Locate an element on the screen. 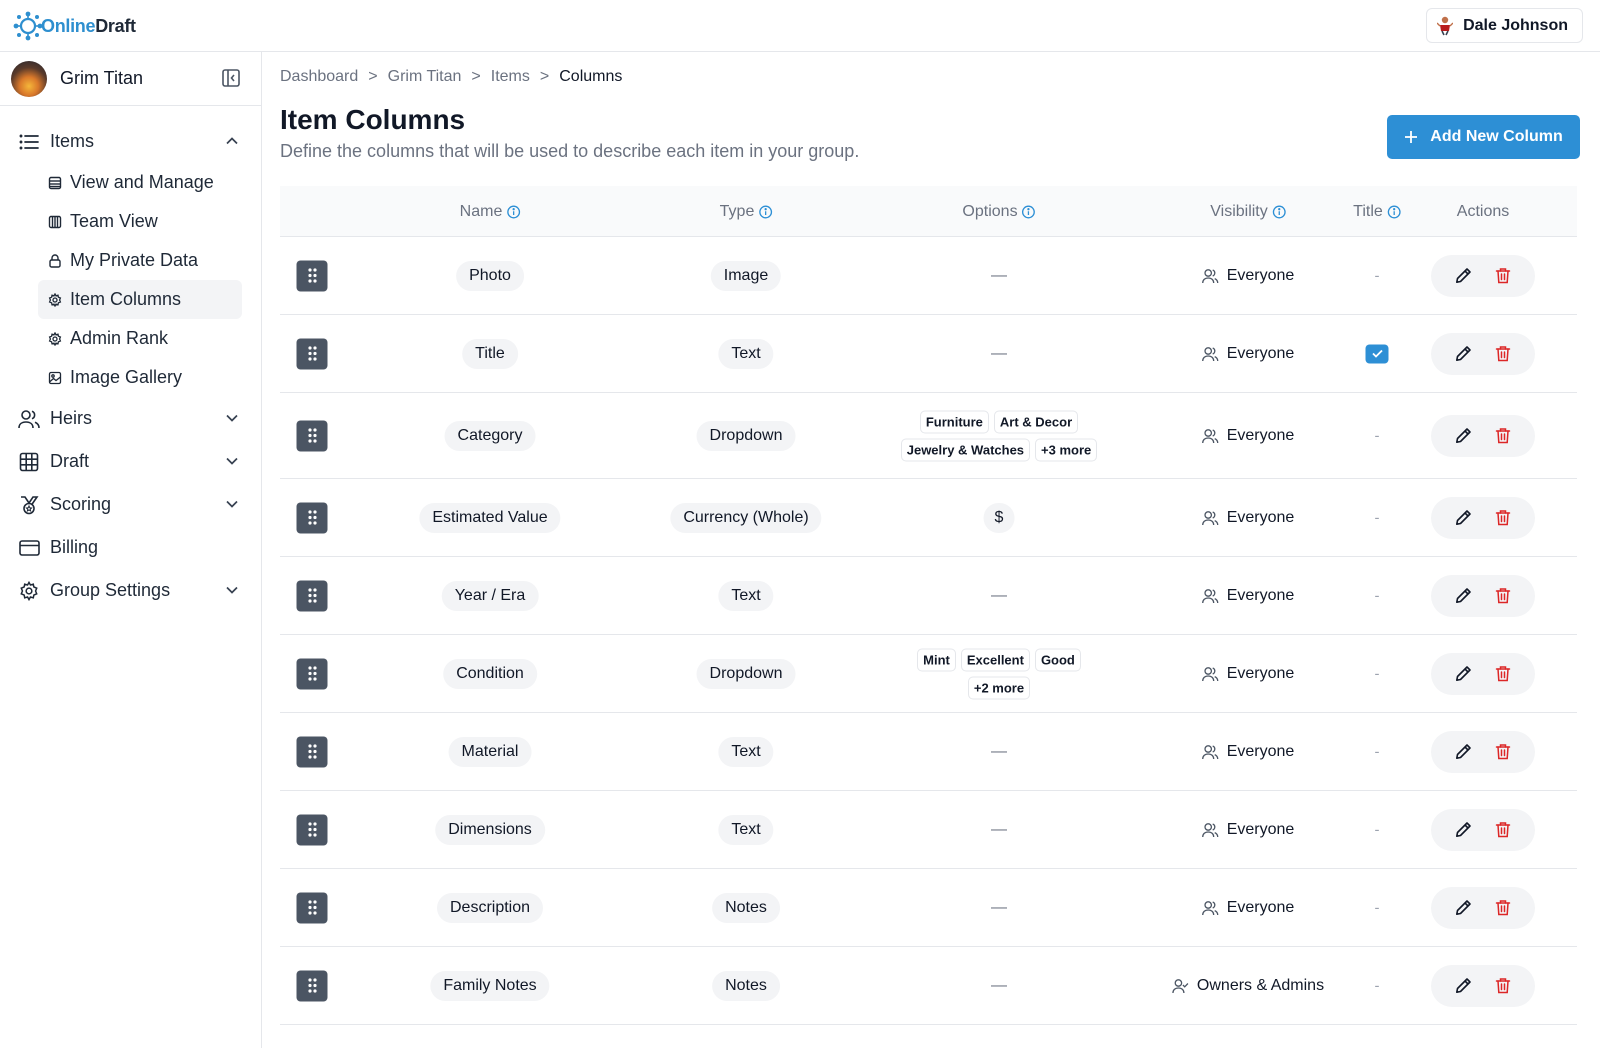 This screenshot has height=1048, width=1600. column-title-flag: - is located at coordinates (1377, 985).